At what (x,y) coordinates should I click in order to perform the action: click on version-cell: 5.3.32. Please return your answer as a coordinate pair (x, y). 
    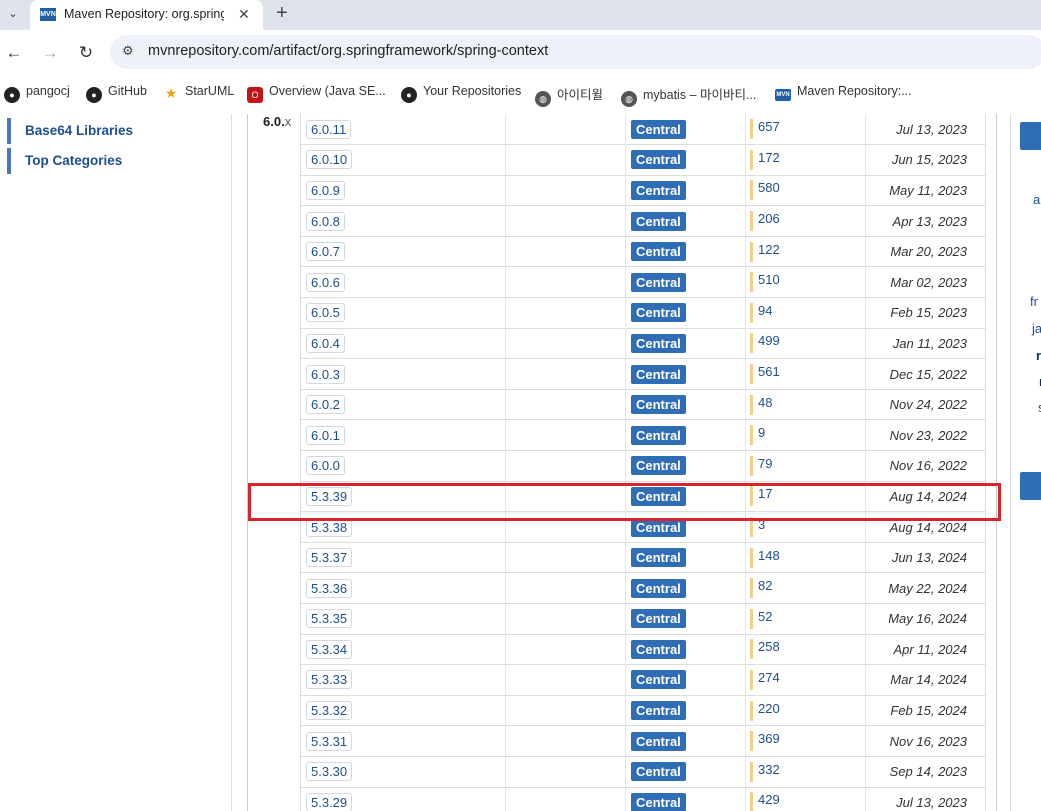
    Looking at the image, I should click on (403, 711).